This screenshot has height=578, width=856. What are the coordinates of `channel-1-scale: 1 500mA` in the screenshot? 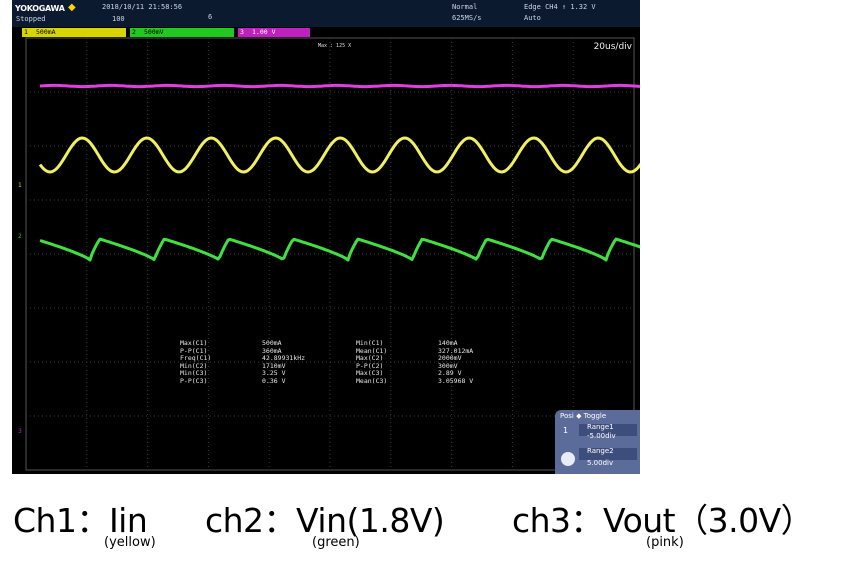 It's located at (74, 32).